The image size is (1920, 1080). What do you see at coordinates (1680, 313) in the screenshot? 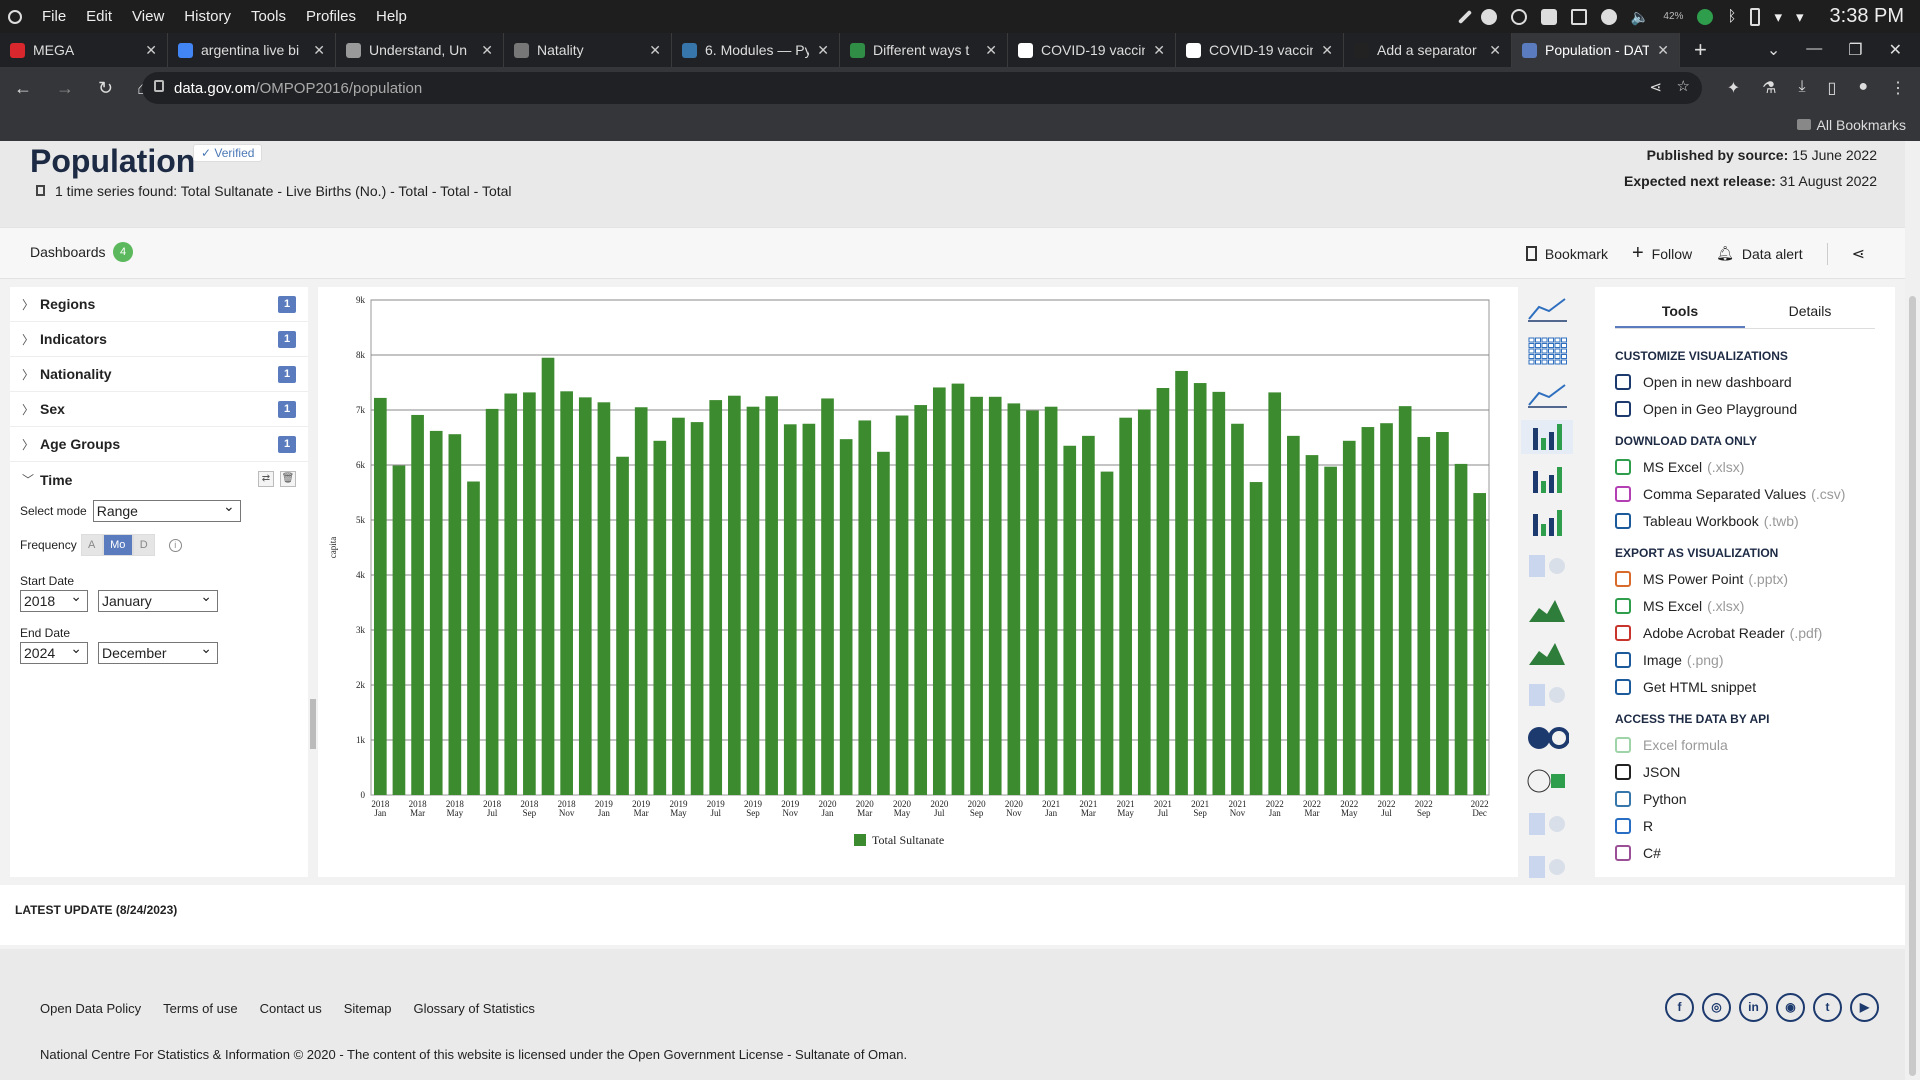
I see `tab-tools: Tools` at bounding box center [1680, 313].